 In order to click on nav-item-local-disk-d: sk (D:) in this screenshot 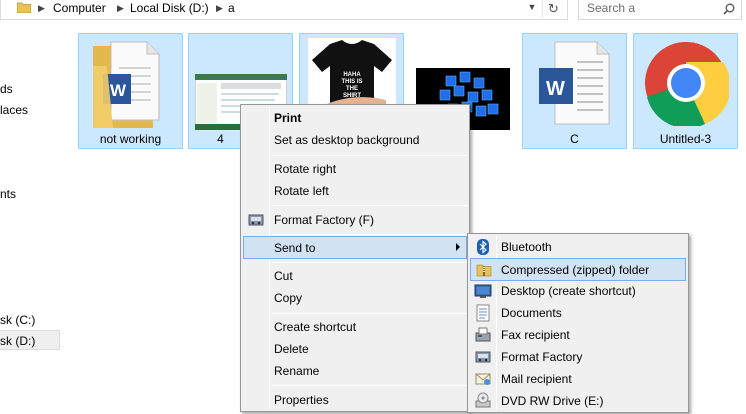, I will do `click(17, 341)`.